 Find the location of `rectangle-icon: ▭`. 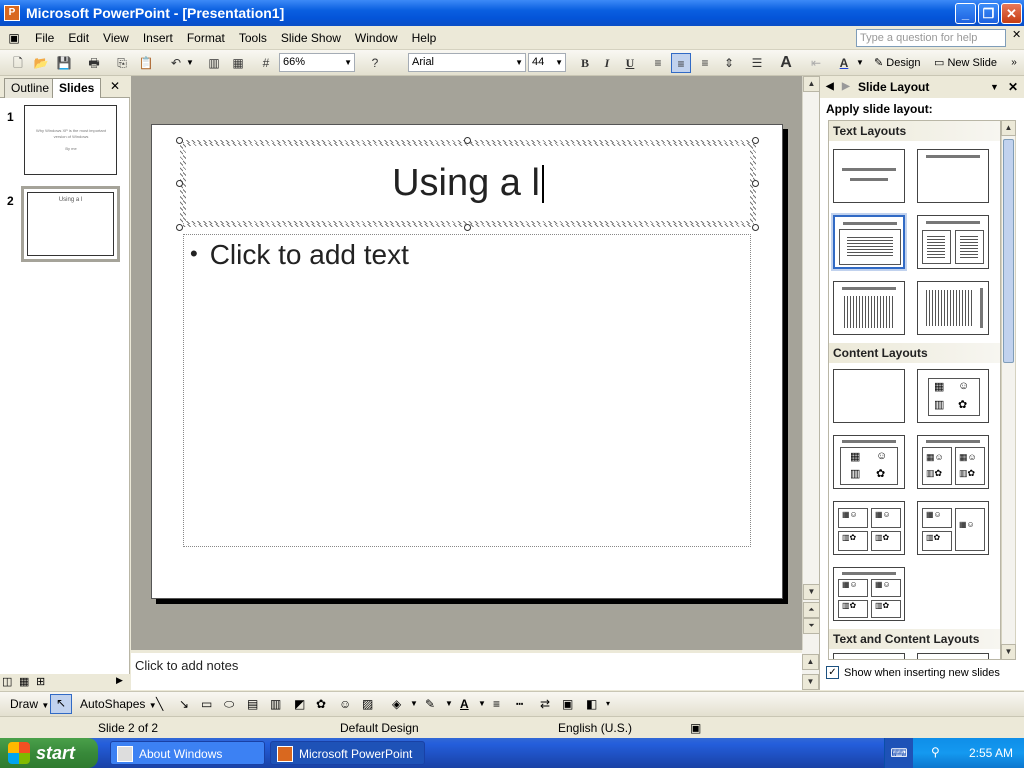

rectangle-icon: ▭ is located at coordinates (206, 704).